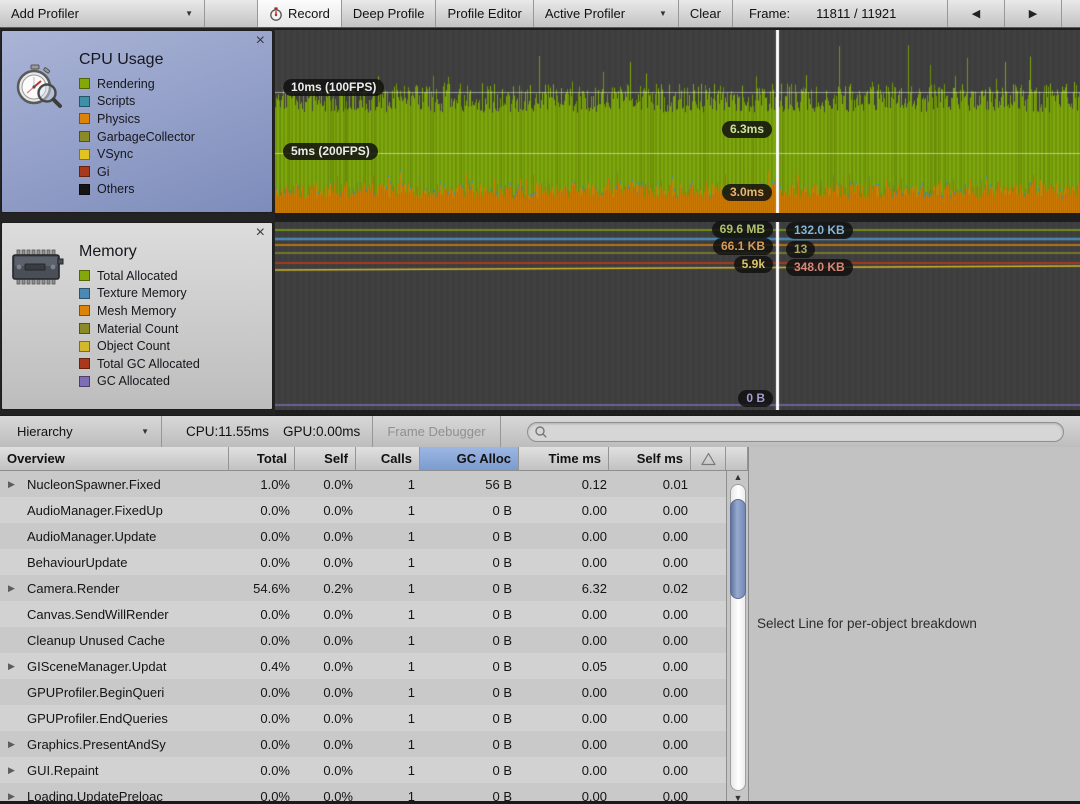 The width and height of the screenshot is (1080, 804). I want to click on cpu-legend-item: Others, so click(137, 190).